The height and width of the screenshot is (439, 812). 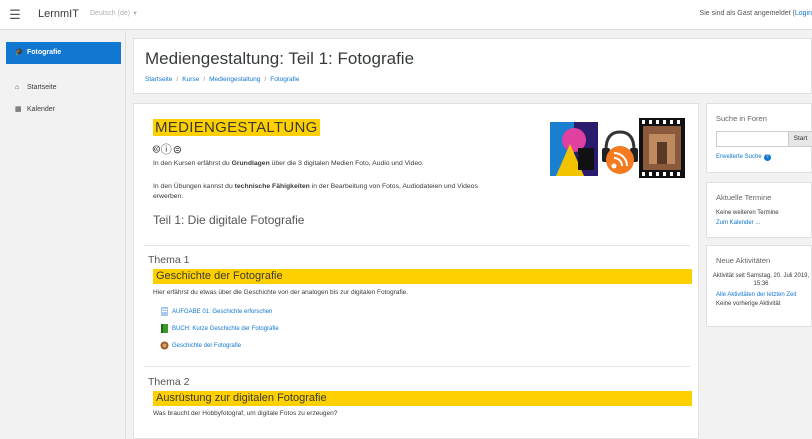 What do you see at coordinates (234, 79) in the screenshot?
I see `breadcrumb-mediengestaltung: Mediengestaltung` at bounding box center [234, 79].